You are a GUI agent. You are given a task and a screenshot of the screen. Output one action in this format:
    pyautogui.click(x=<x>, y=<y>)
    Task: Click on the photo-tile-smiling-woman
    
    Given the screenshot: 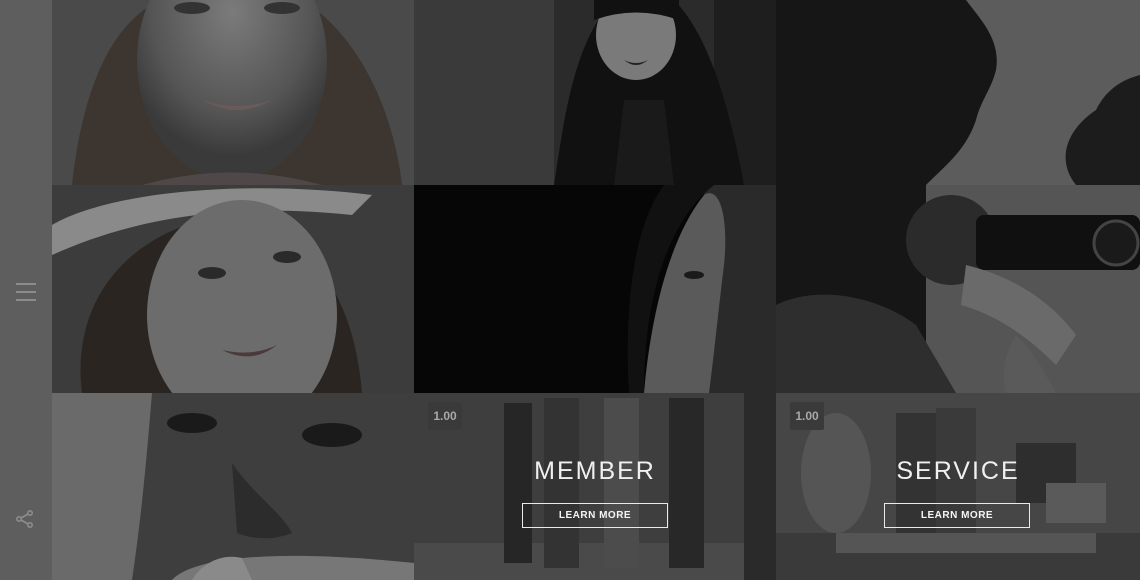 What is the action you would take?
    pyautogui.click(x=233, y=92)
    